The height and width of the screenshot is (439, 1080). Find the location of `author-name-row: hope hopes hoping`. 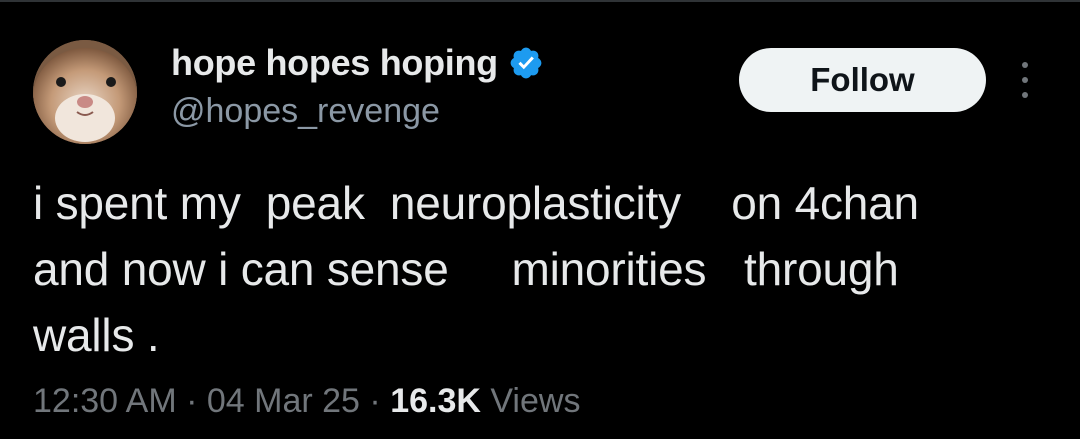

author-name-row: hope hopes hoping is located at coordinates (357, 63).